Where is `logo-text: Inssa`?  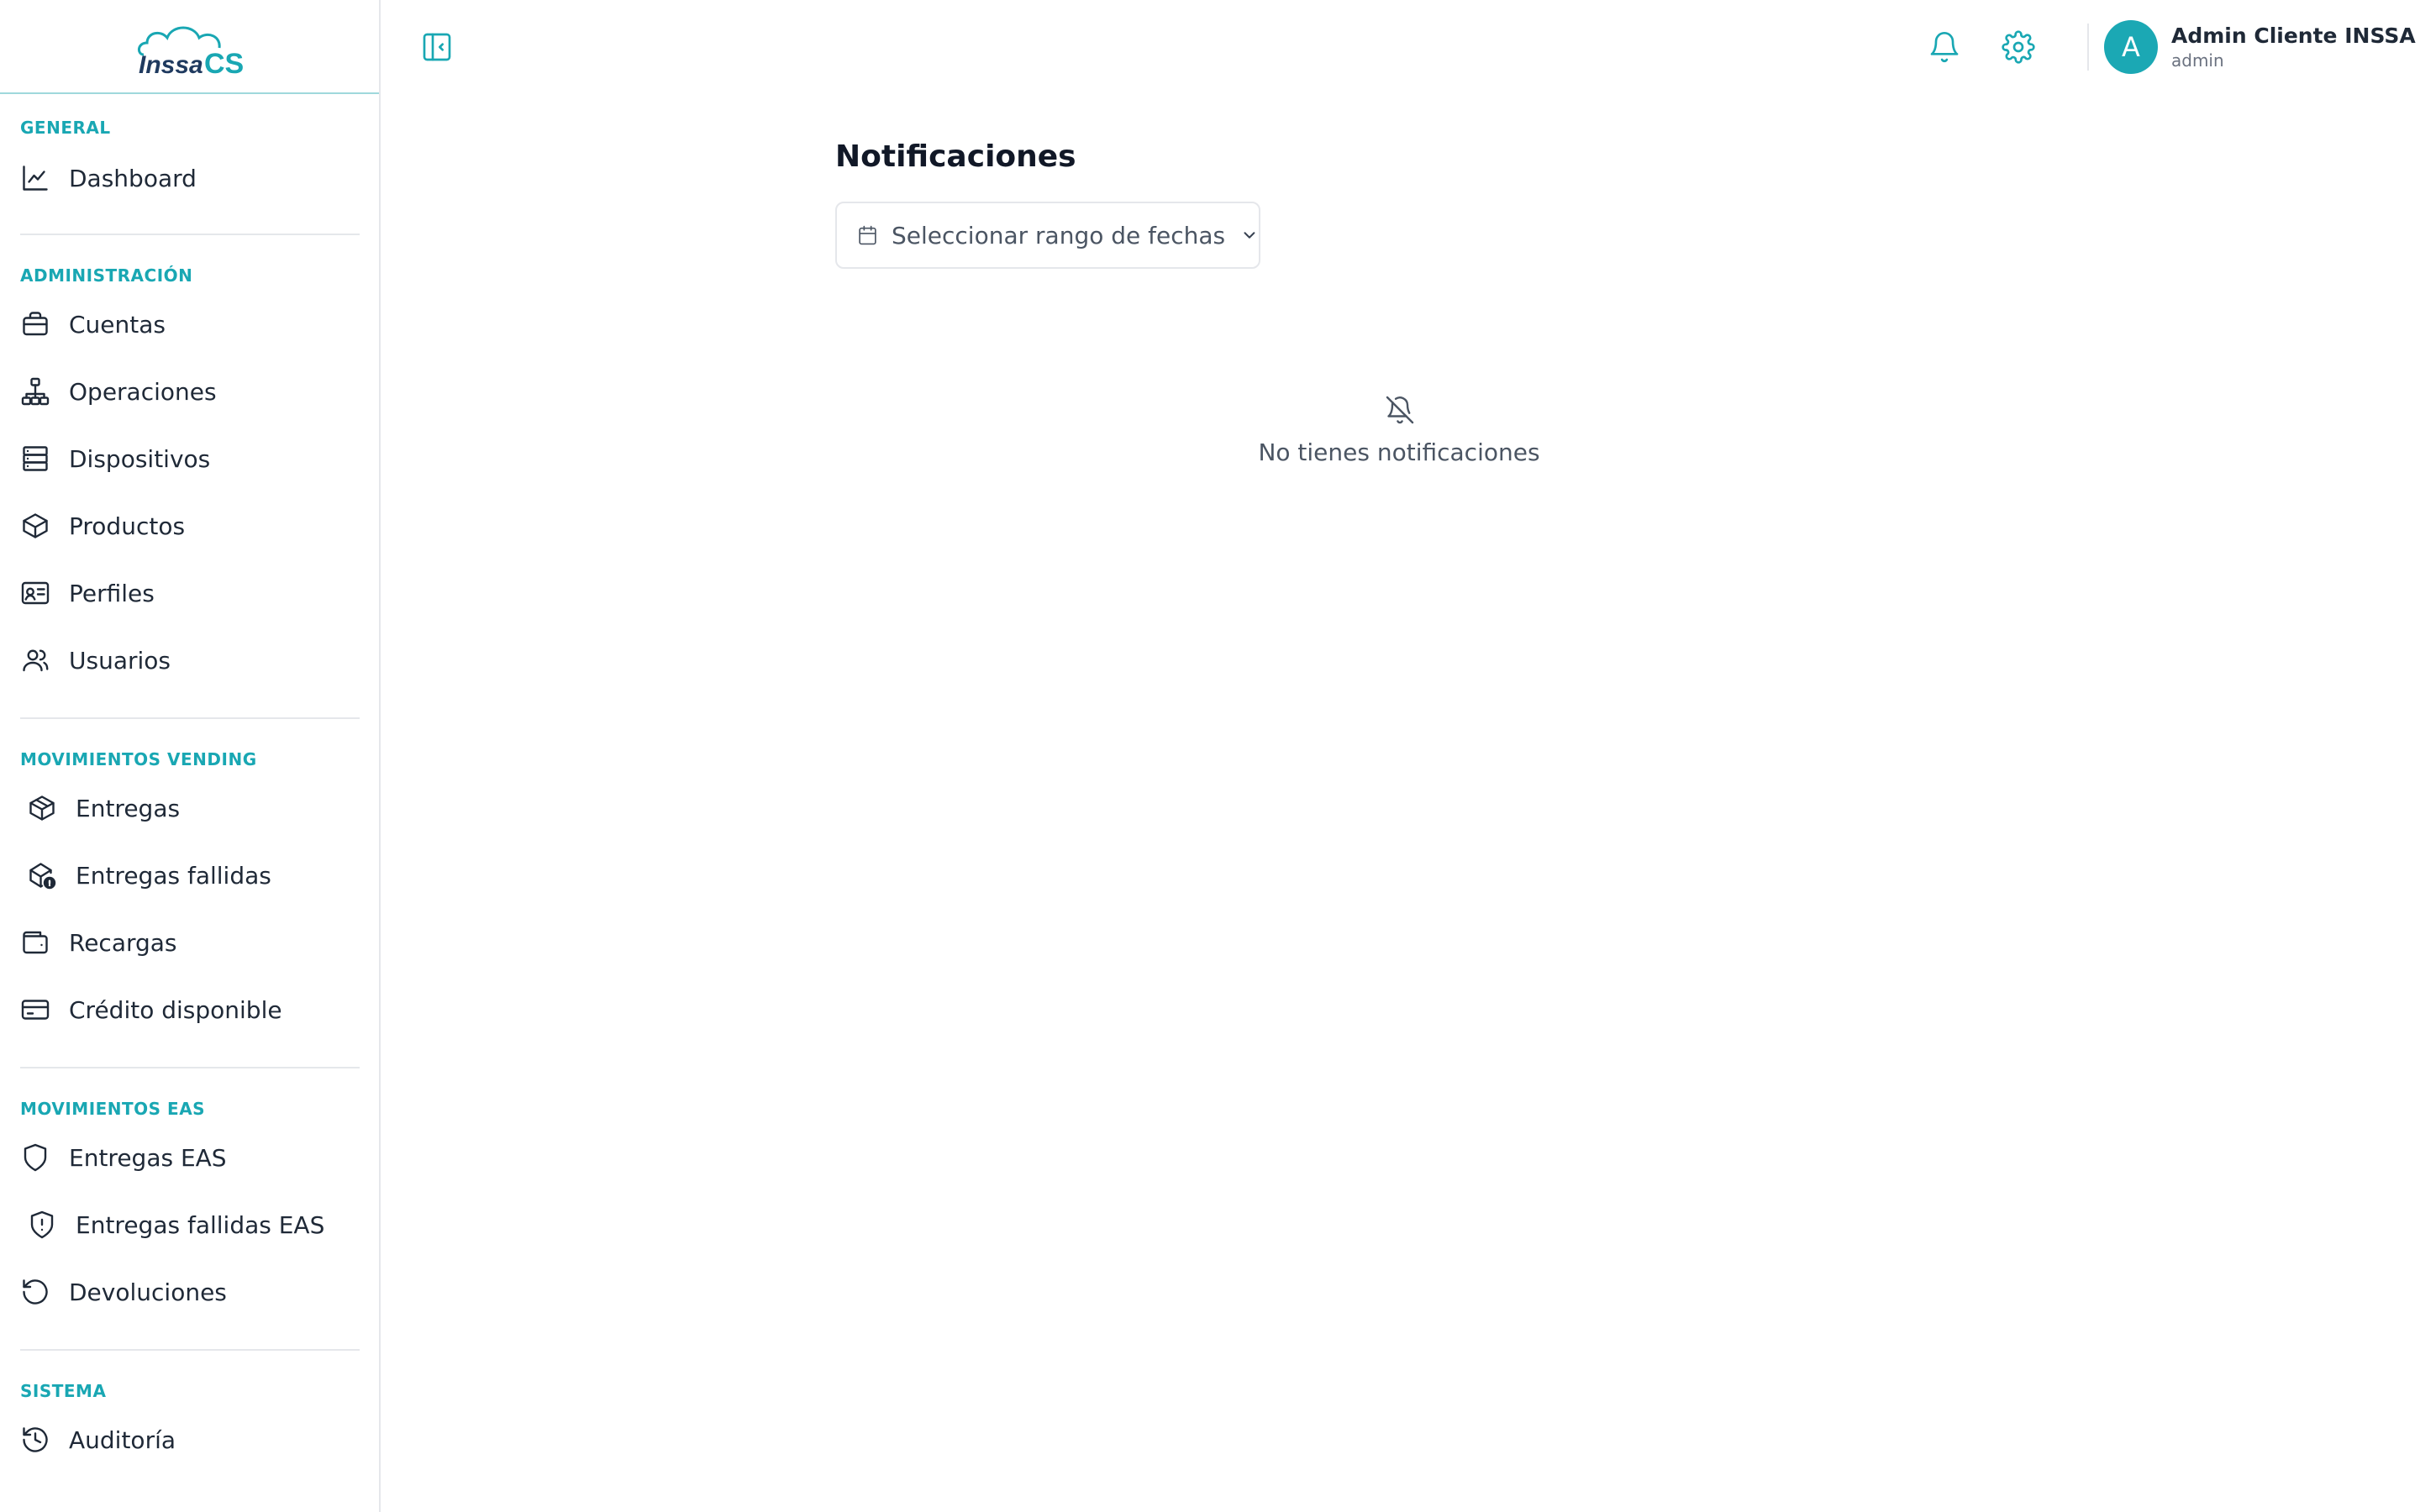
logo-text: Inssa is located at coordinates (171, 65).